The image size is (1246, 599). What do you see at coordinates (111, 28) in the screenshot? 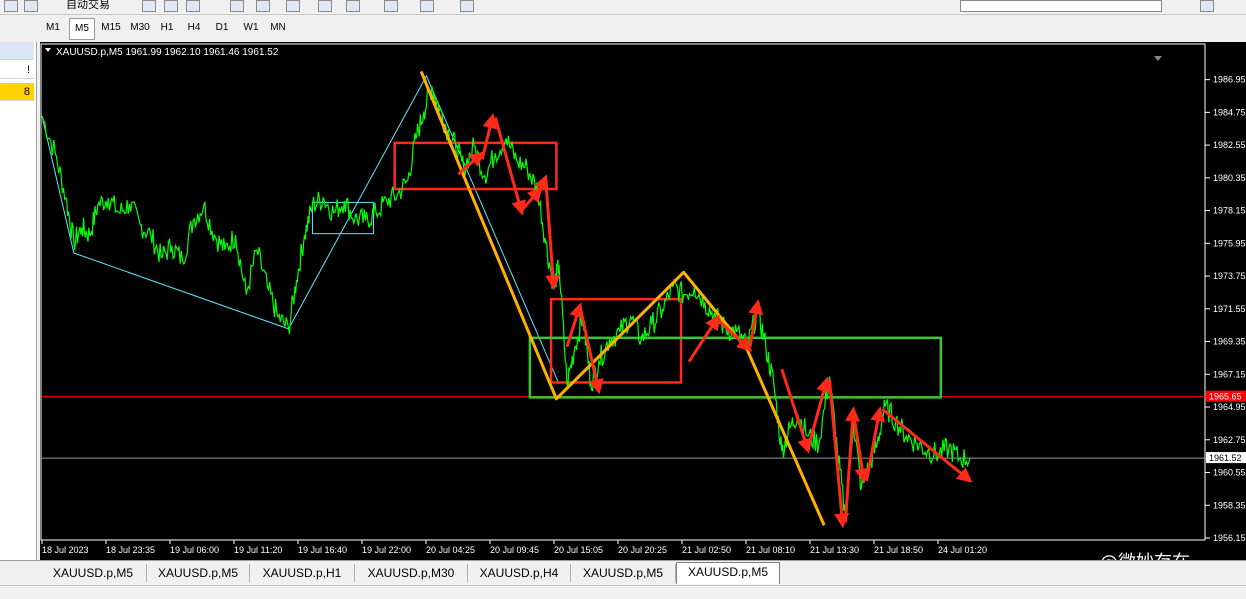
I see `timeframe-button: M15` at bounding box center [111, 28].